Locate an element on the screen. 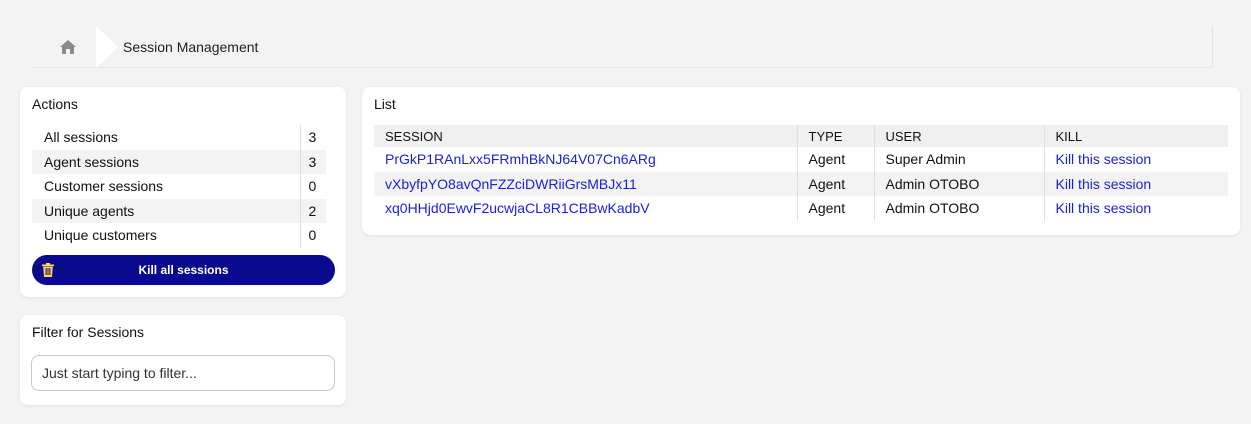 The width and height of the screenshot is (1251, 424). home-icon is located at coordinates (68, 47).